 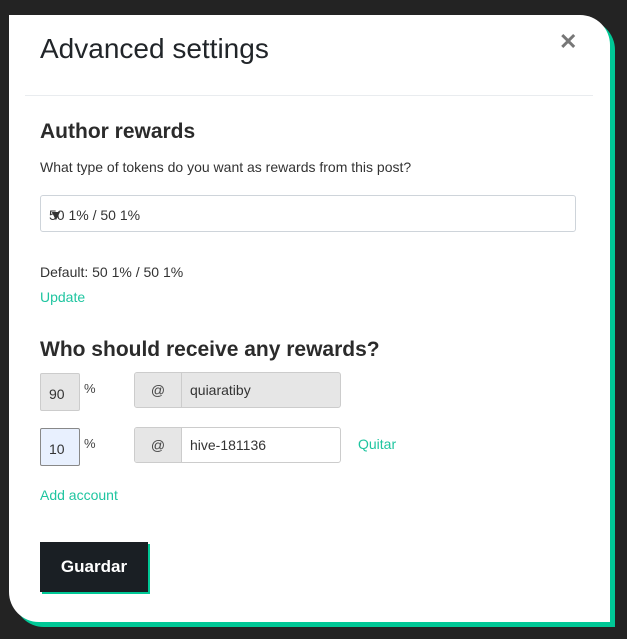 What do you see at coordinates (220, 390) in the screenshot?
I see `account-name: quiaratiby` at bounding box center [220, 390].